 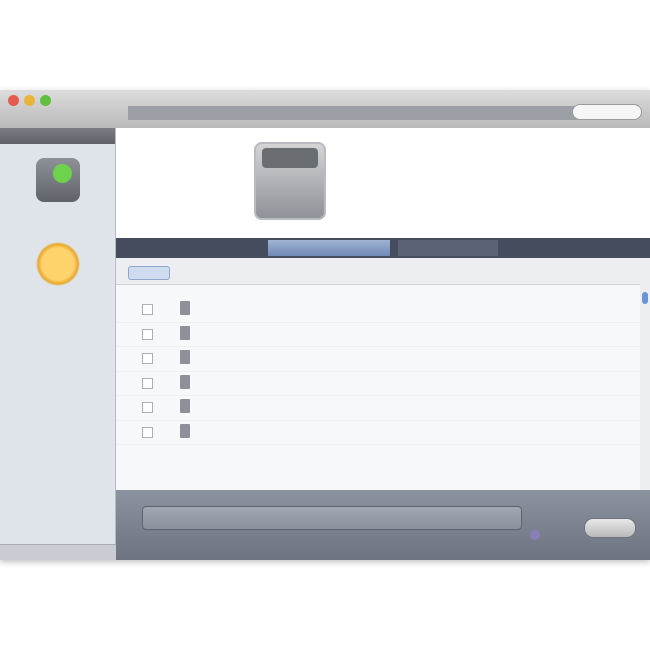 I want to click on bottom-bar, so click(x=383, y=525).